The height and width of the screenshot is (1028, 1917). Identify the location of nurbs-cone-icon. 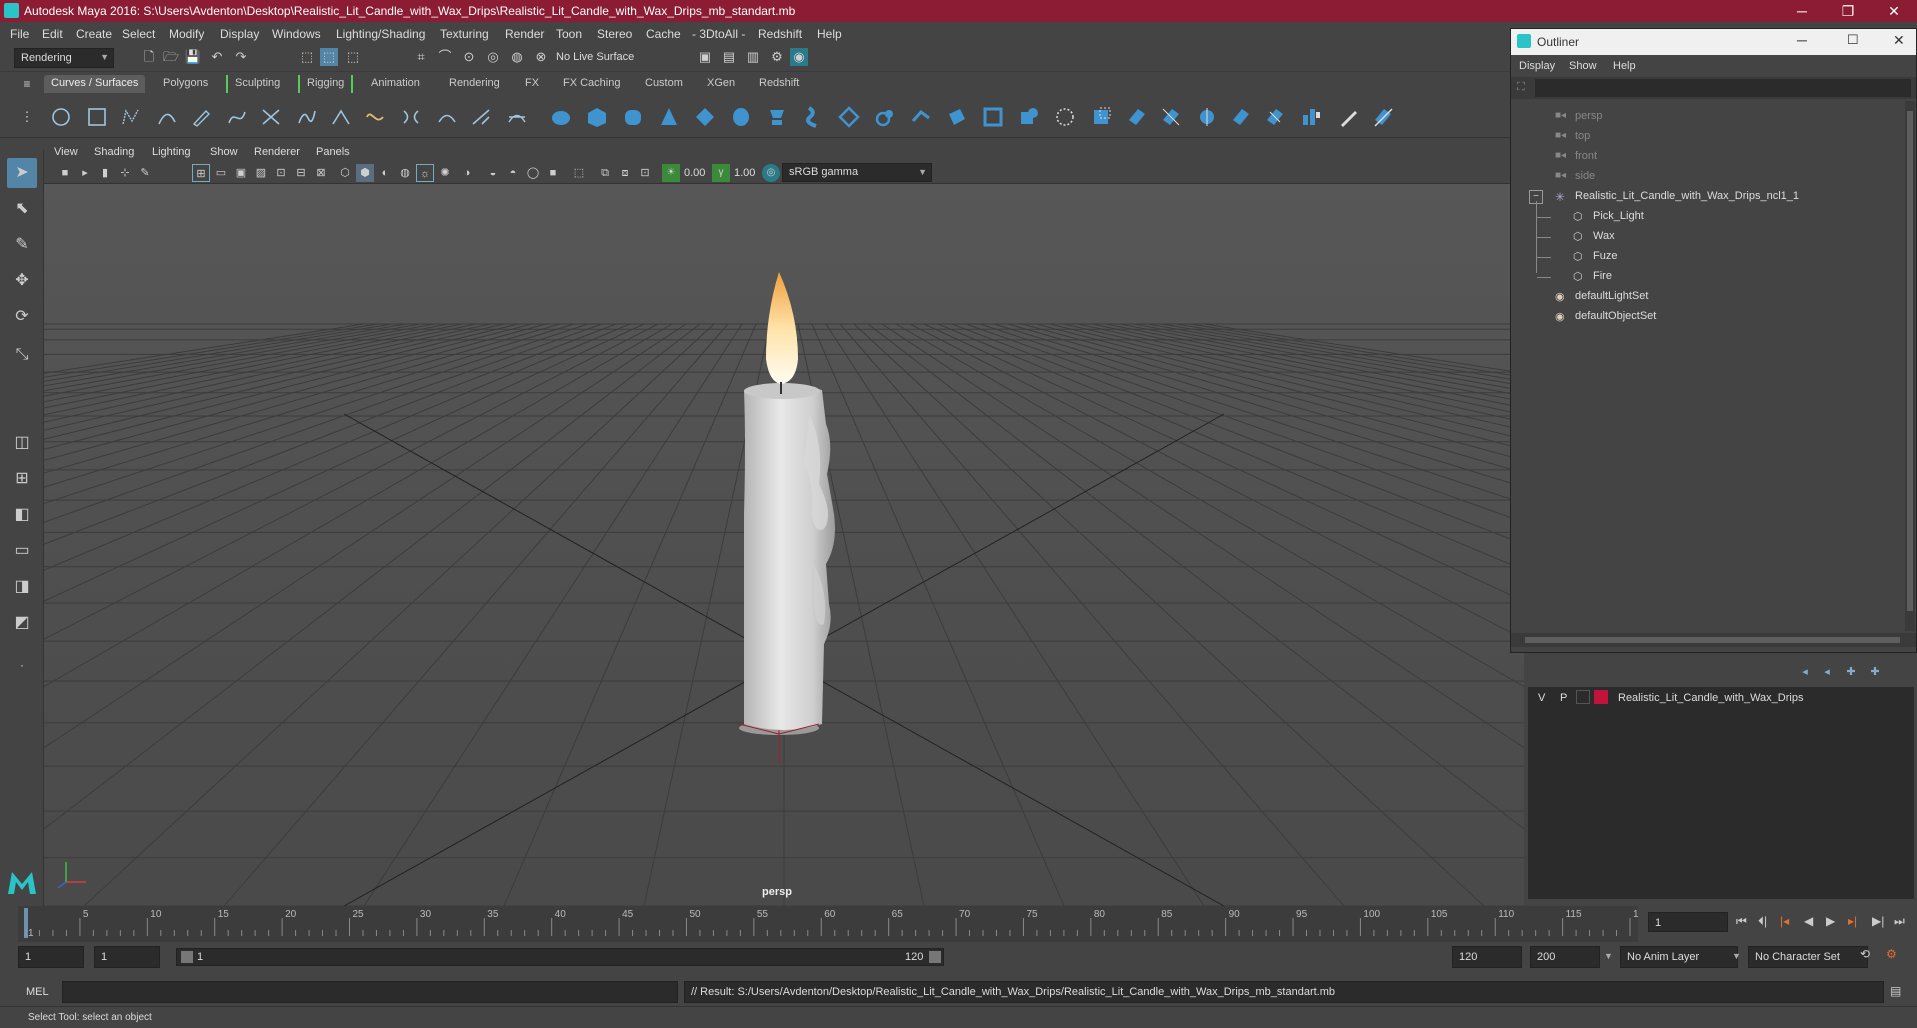
(669, 117).